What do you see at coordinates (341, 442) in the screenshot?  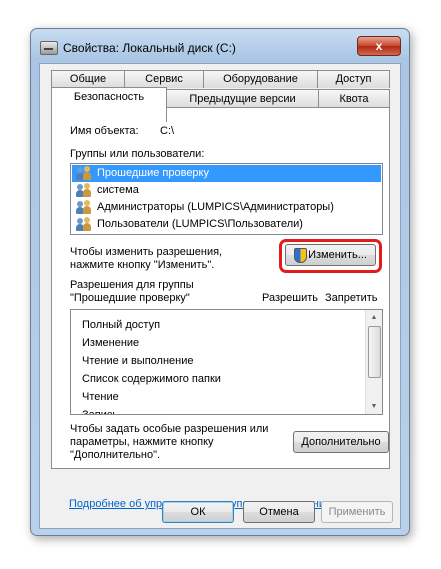 I see `advanced-button: Дополнительно` at bounding box center [341, 442].